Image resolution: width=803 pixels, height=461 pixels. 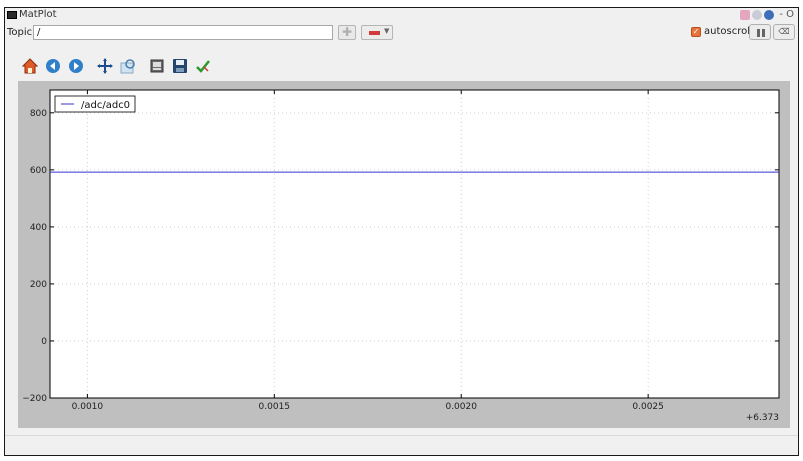 I want to click on clear-icon: ⌫, so click(x=784, y=31).